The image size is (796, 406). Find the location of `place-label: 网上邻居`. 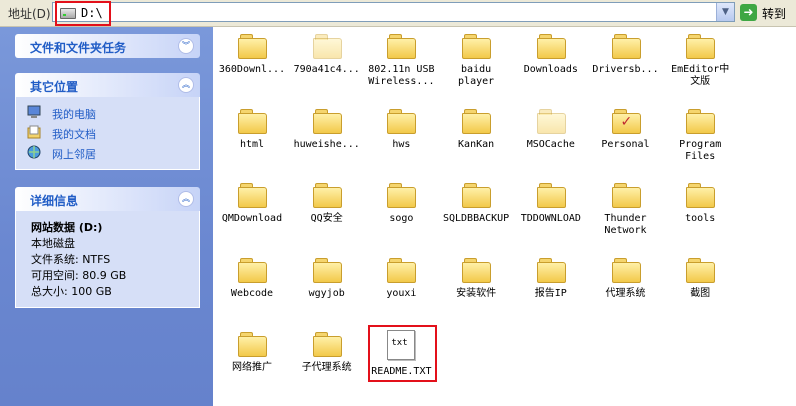

place-label: 网上邻居 is located at coordinates (74, 154).